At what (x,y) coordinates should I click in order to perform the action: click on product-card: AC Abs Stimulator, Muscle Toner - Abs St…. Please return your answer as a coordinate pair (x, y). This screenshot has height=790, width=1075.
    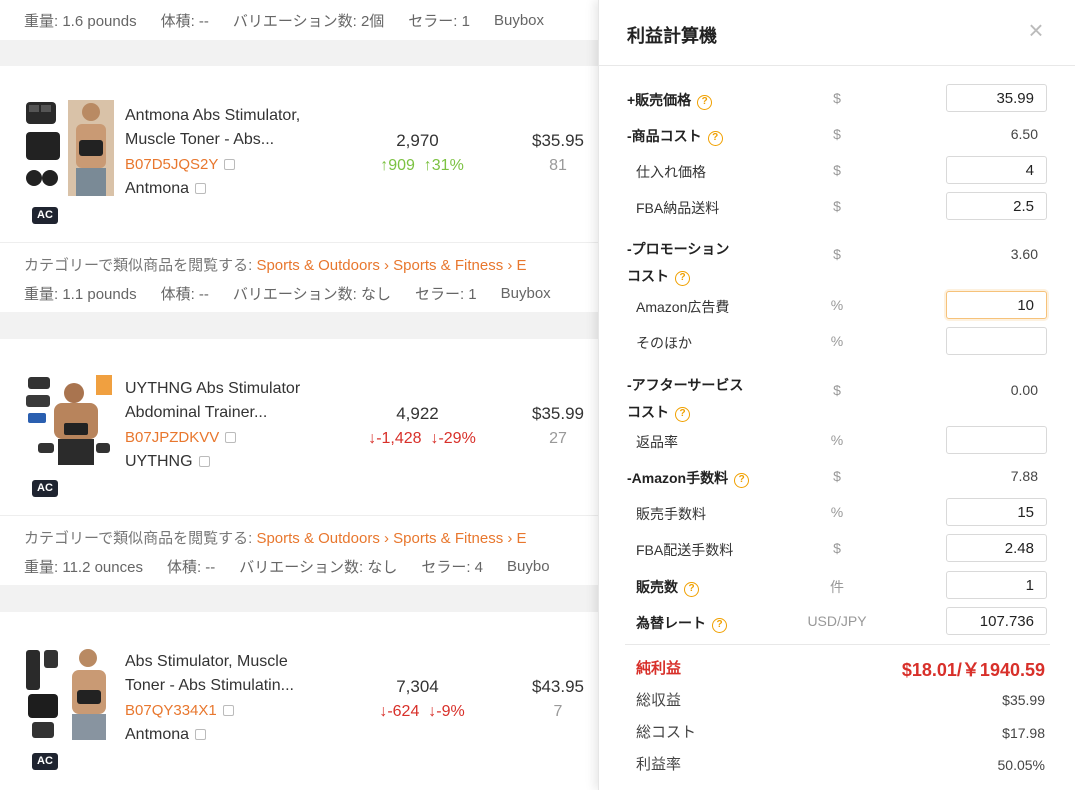
    Looking at the image, I should click on (302, 701).